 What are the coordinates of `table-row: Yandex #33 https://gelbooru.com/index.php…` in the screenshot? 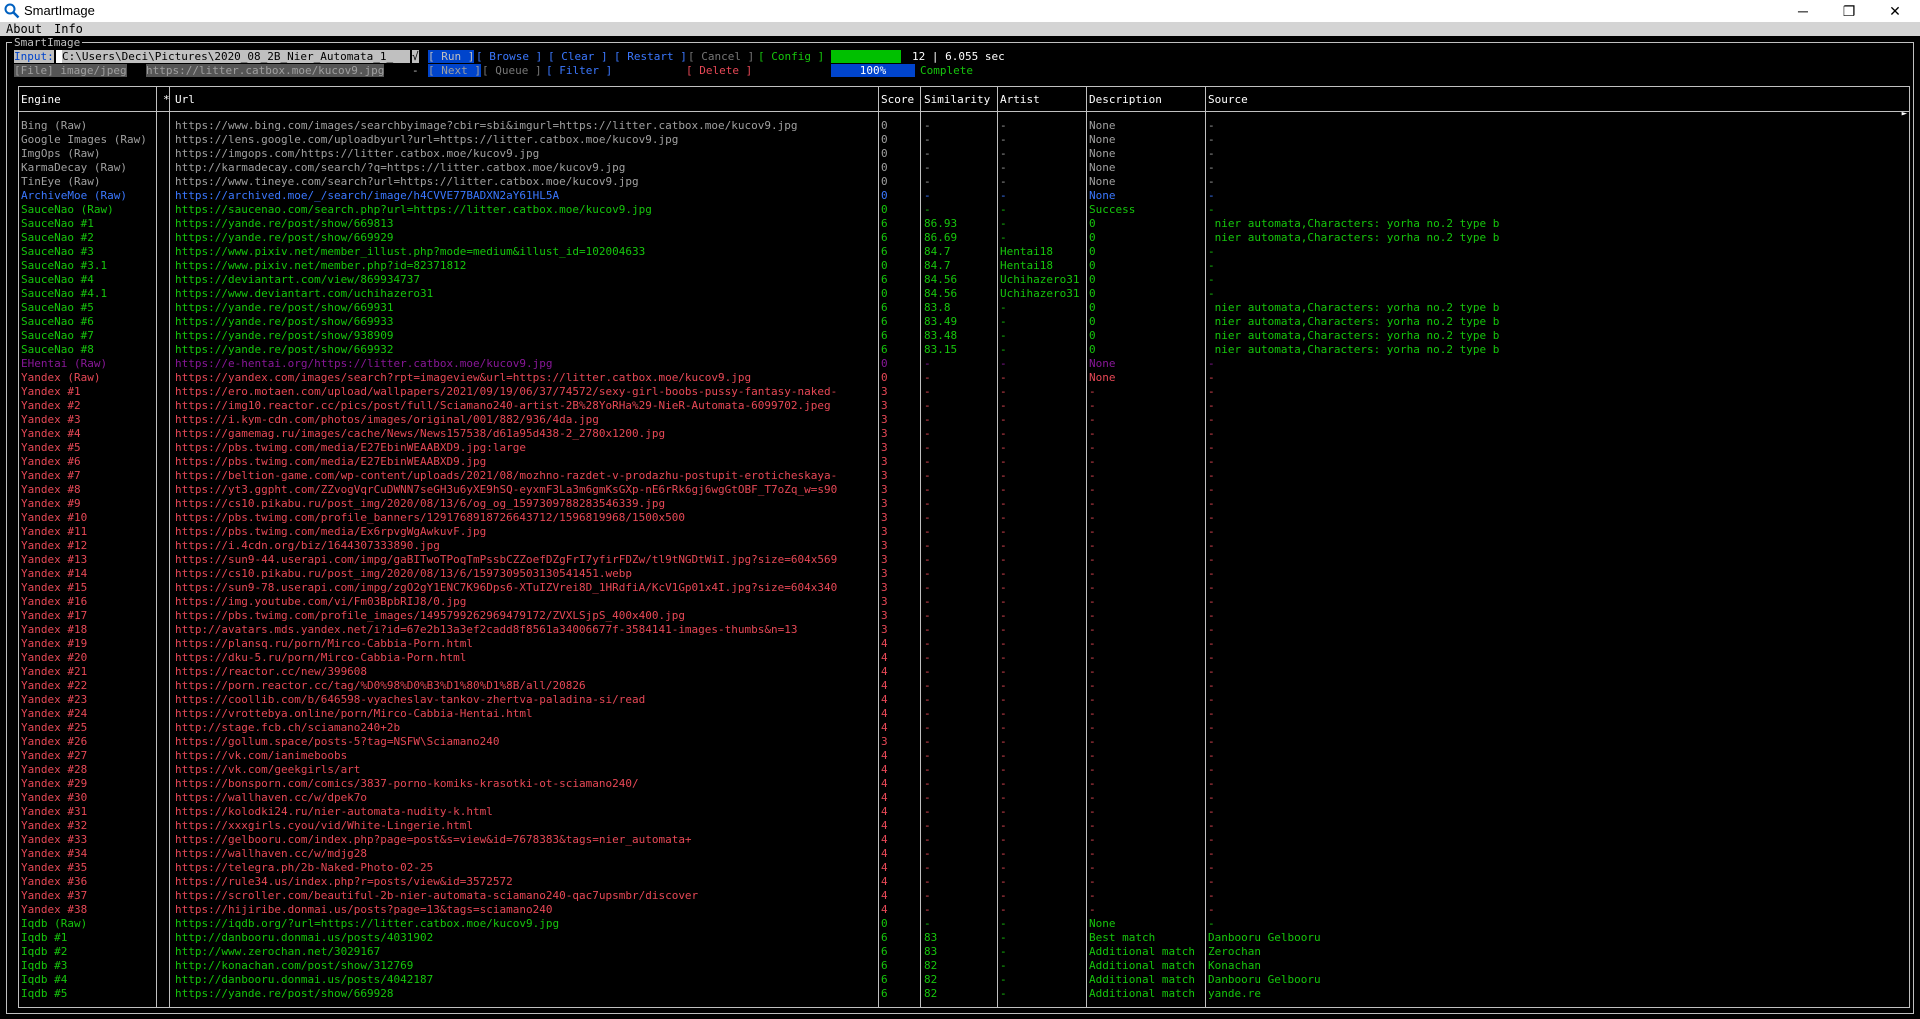 It's located at (964, 840).